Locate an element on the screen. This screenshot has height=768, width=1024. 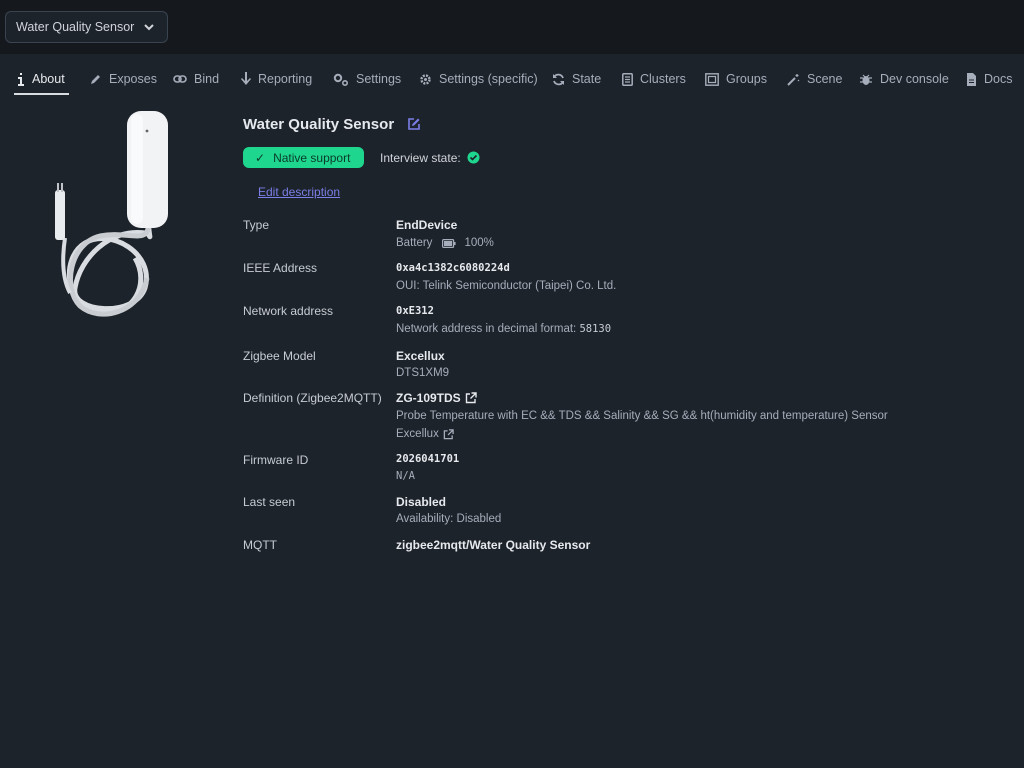
network-label: Network address is located at coordinates (288, 311).